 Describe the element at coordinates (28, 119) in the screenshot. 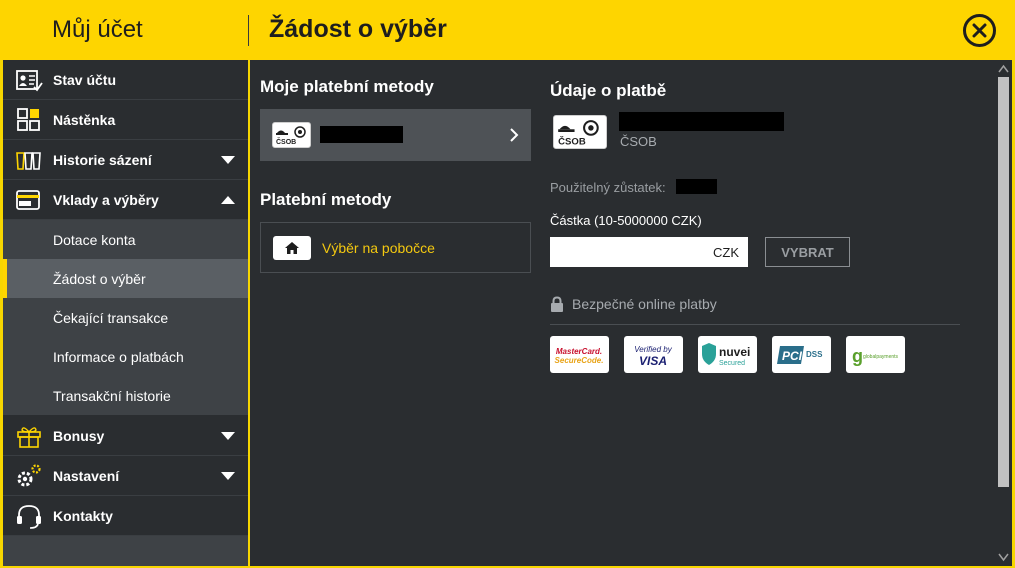

I see `dashboard-icon` at that location.